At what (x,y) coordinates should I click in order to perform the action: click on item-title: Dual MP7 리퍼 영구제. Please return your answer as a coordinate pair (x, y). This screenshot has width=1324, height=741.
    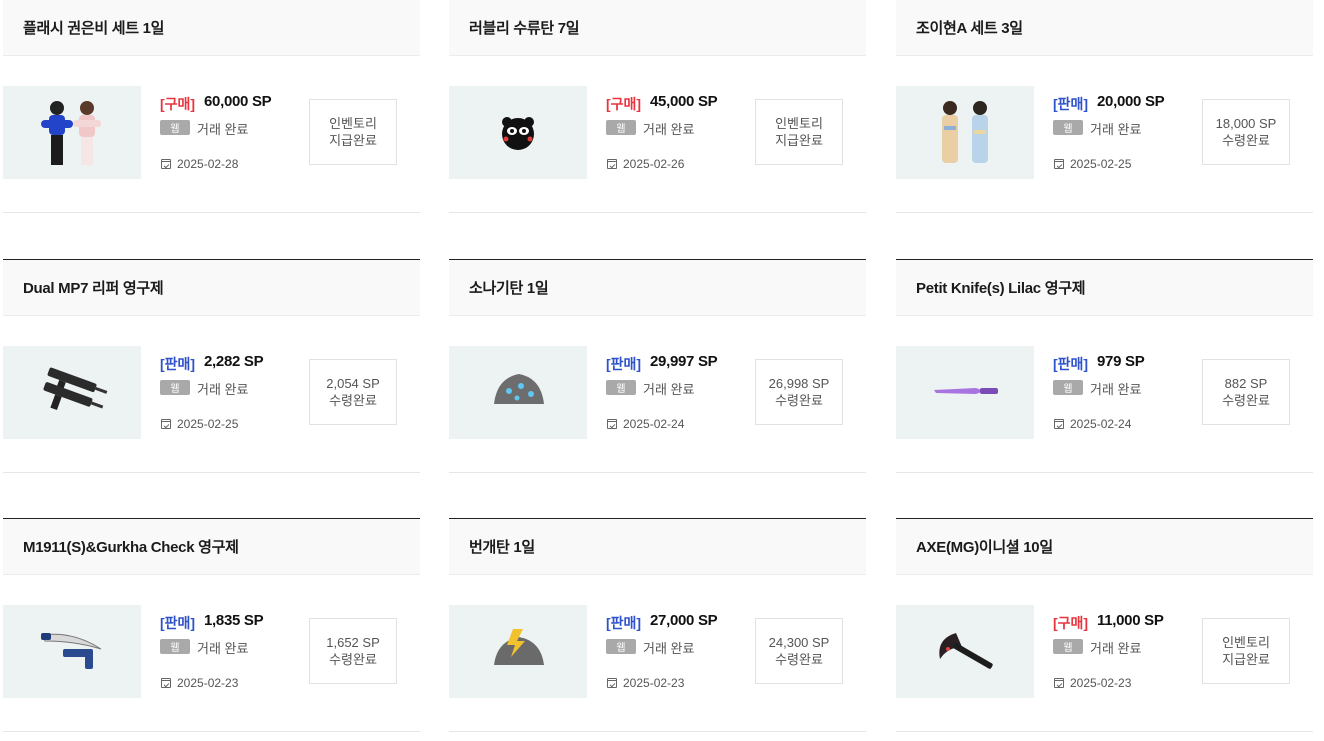
    Looking at the image, I should click on (211, 288).